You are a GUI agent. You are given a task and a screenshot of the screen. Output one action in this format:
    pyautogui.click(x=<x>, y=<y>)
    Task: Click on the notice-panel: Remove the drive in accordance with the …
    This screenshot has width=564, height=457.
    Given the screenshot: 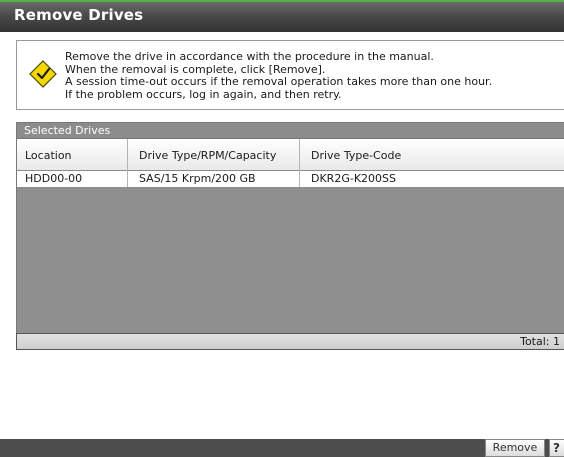 What is the action you would take?
    pyautogui.click(x=290, y=75)
    